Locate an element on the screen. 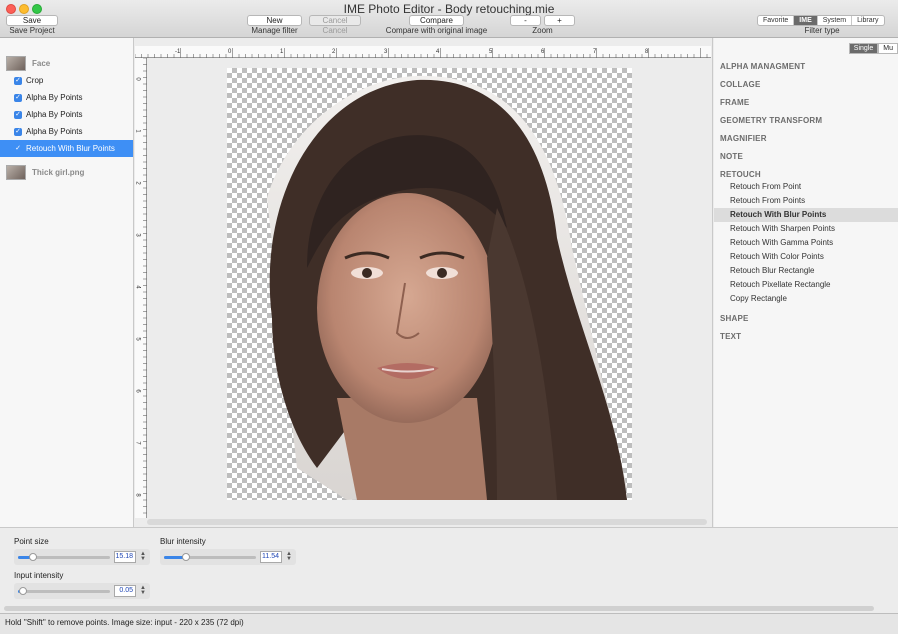 This screenshot has height=634, width=898. category-note: NOTE is located at coordinates (731, 156).